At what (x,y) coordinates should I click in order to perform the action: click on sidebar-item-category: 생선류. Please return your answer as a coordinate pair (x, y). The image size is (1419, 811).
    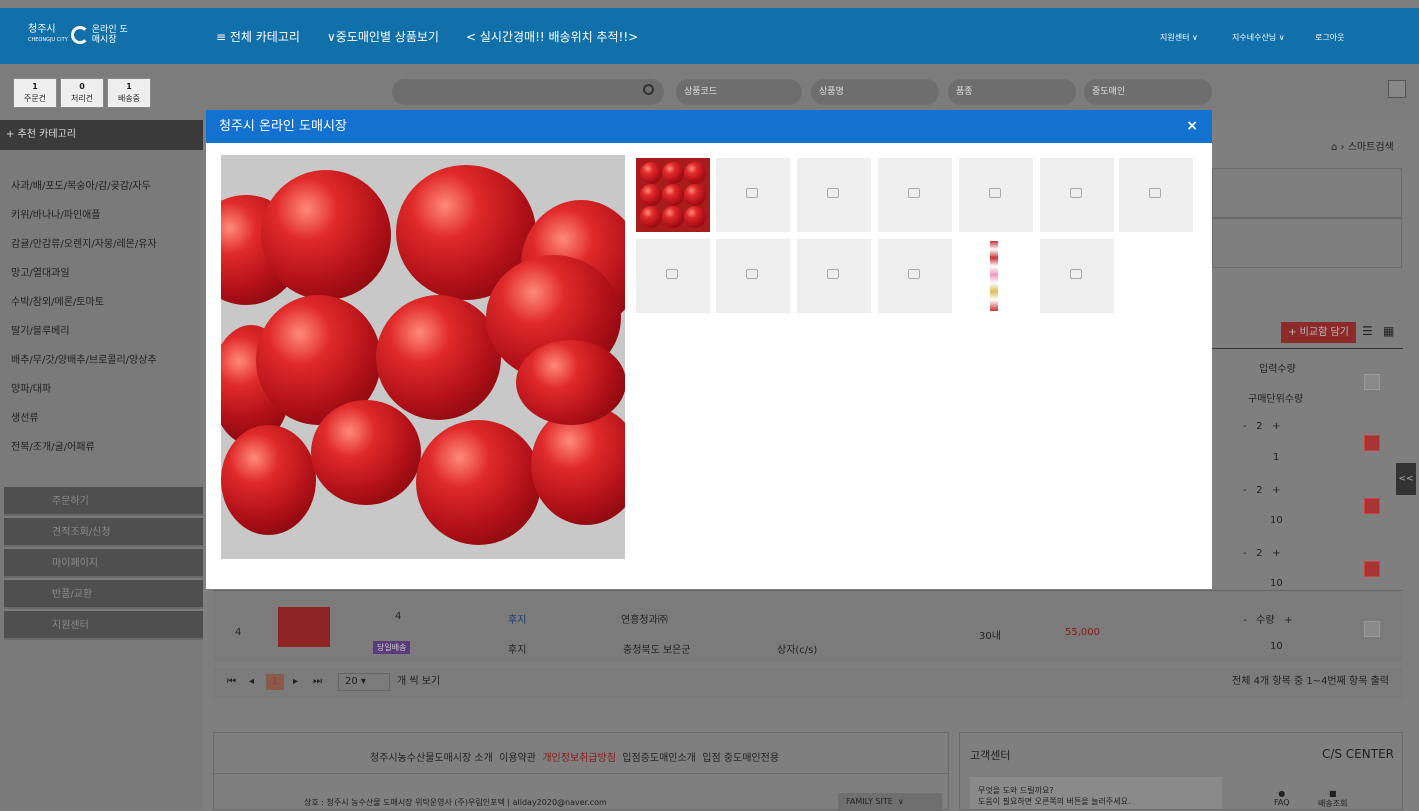
    Looking at the image, I should click on (101, 418).